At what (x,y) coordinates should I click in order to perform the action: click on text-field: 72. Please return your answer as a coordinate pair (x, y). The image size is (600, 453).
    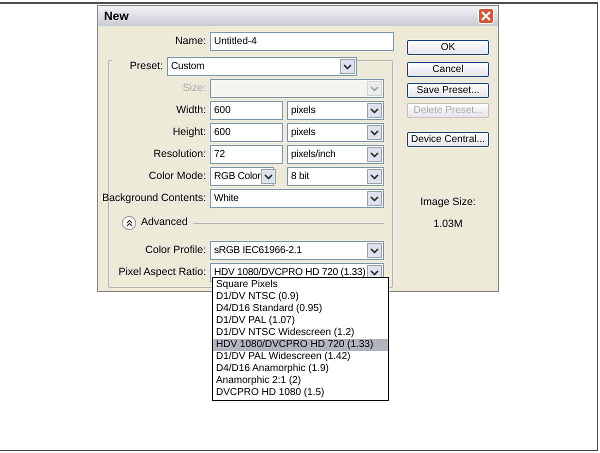
    Looking at the image, I should click on (246, 154).